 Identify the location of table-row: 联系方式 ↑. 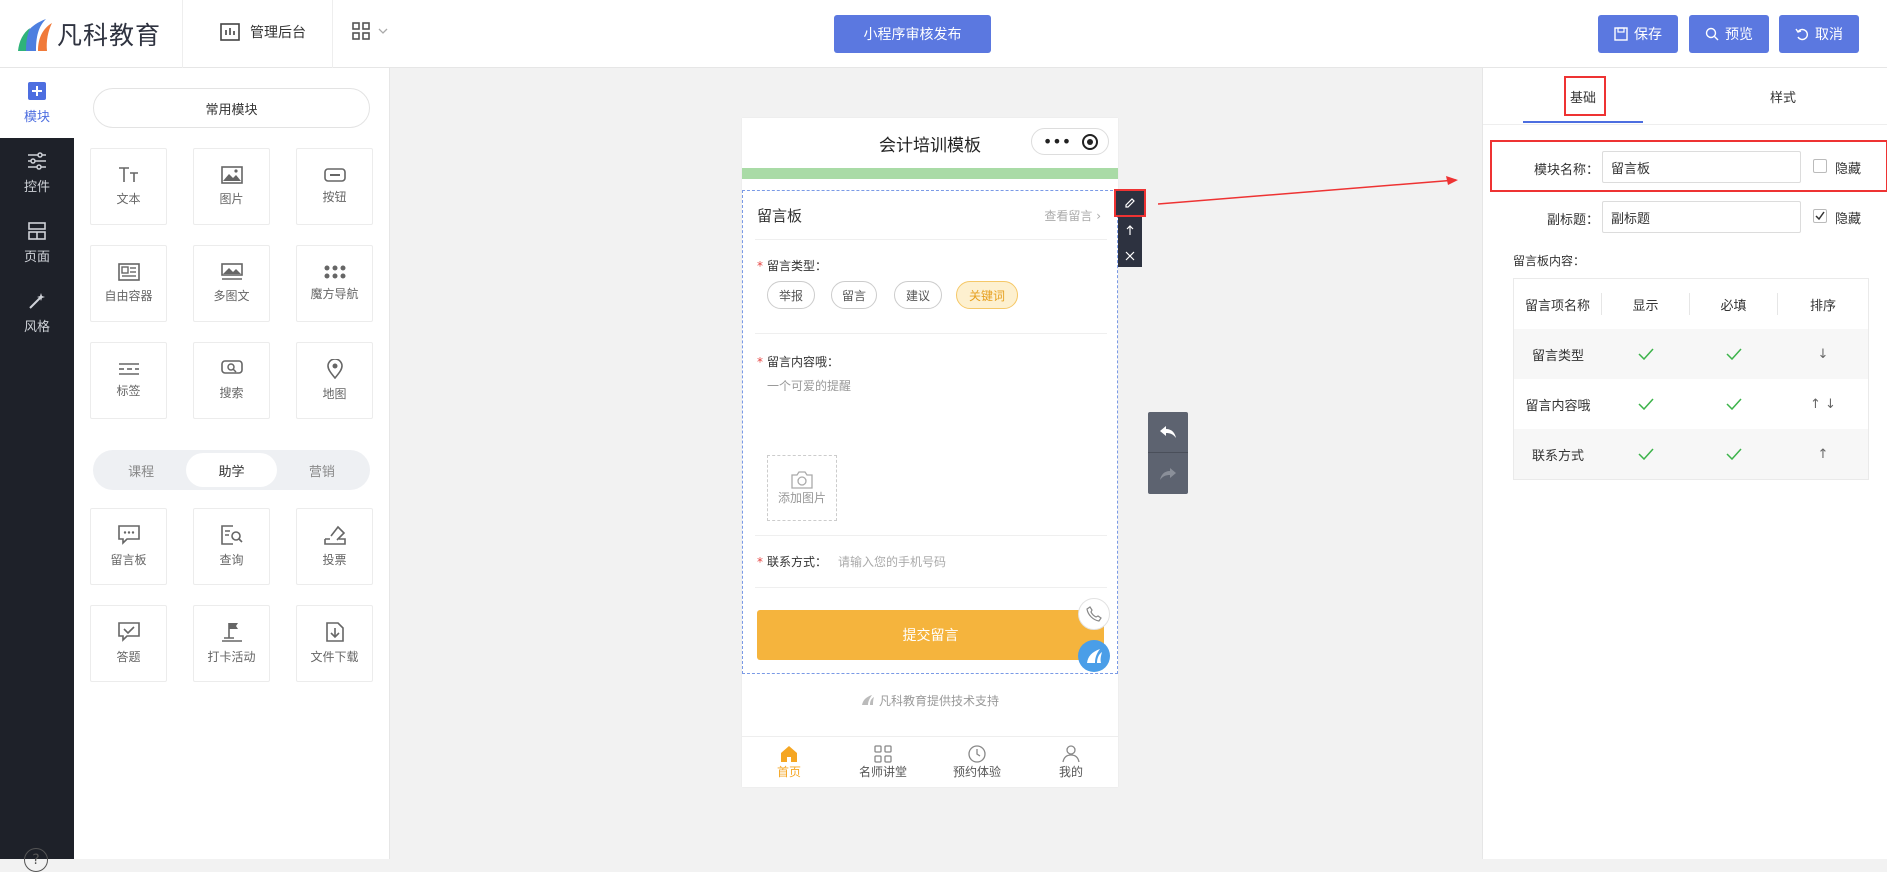
(1691, 454).